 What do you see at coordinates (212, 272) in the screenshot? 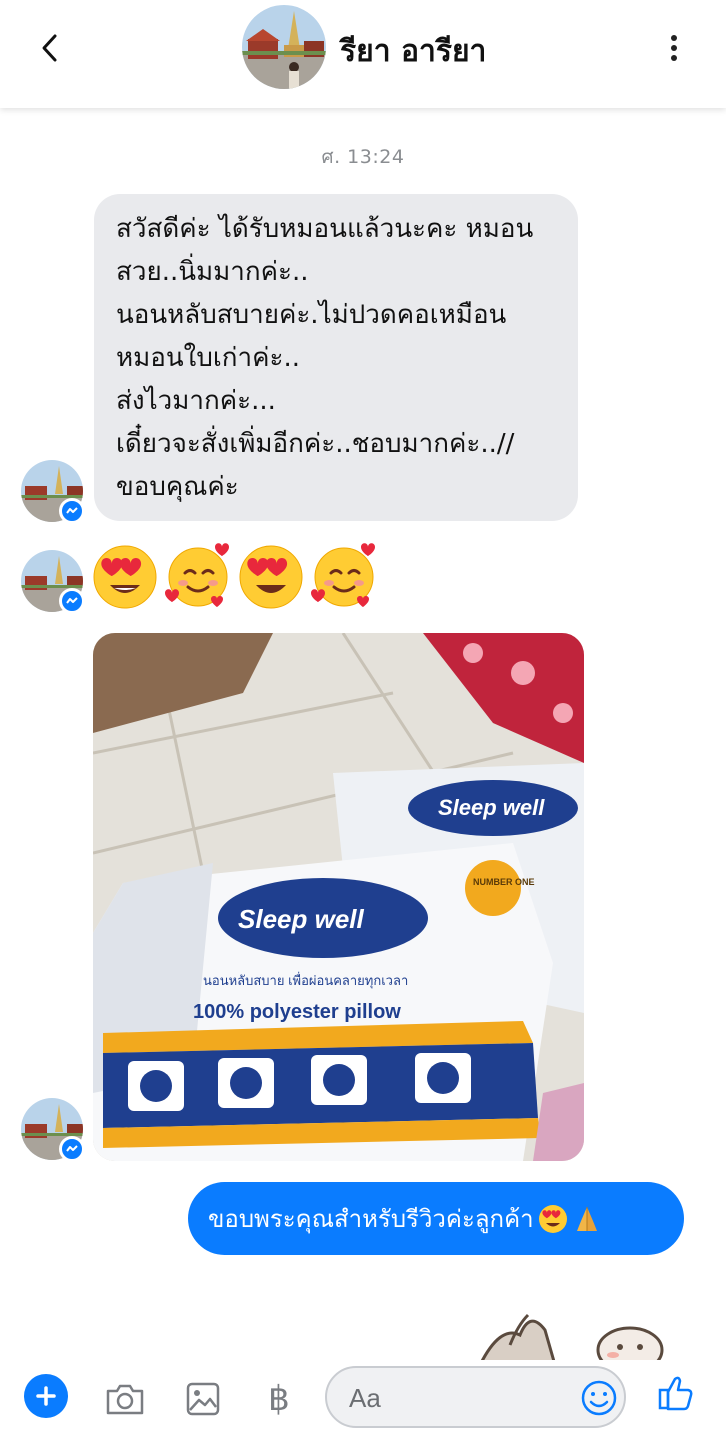
I see `message-line: สวย..นิ่มมากค่ะ..` at bounding box center [212, 272].